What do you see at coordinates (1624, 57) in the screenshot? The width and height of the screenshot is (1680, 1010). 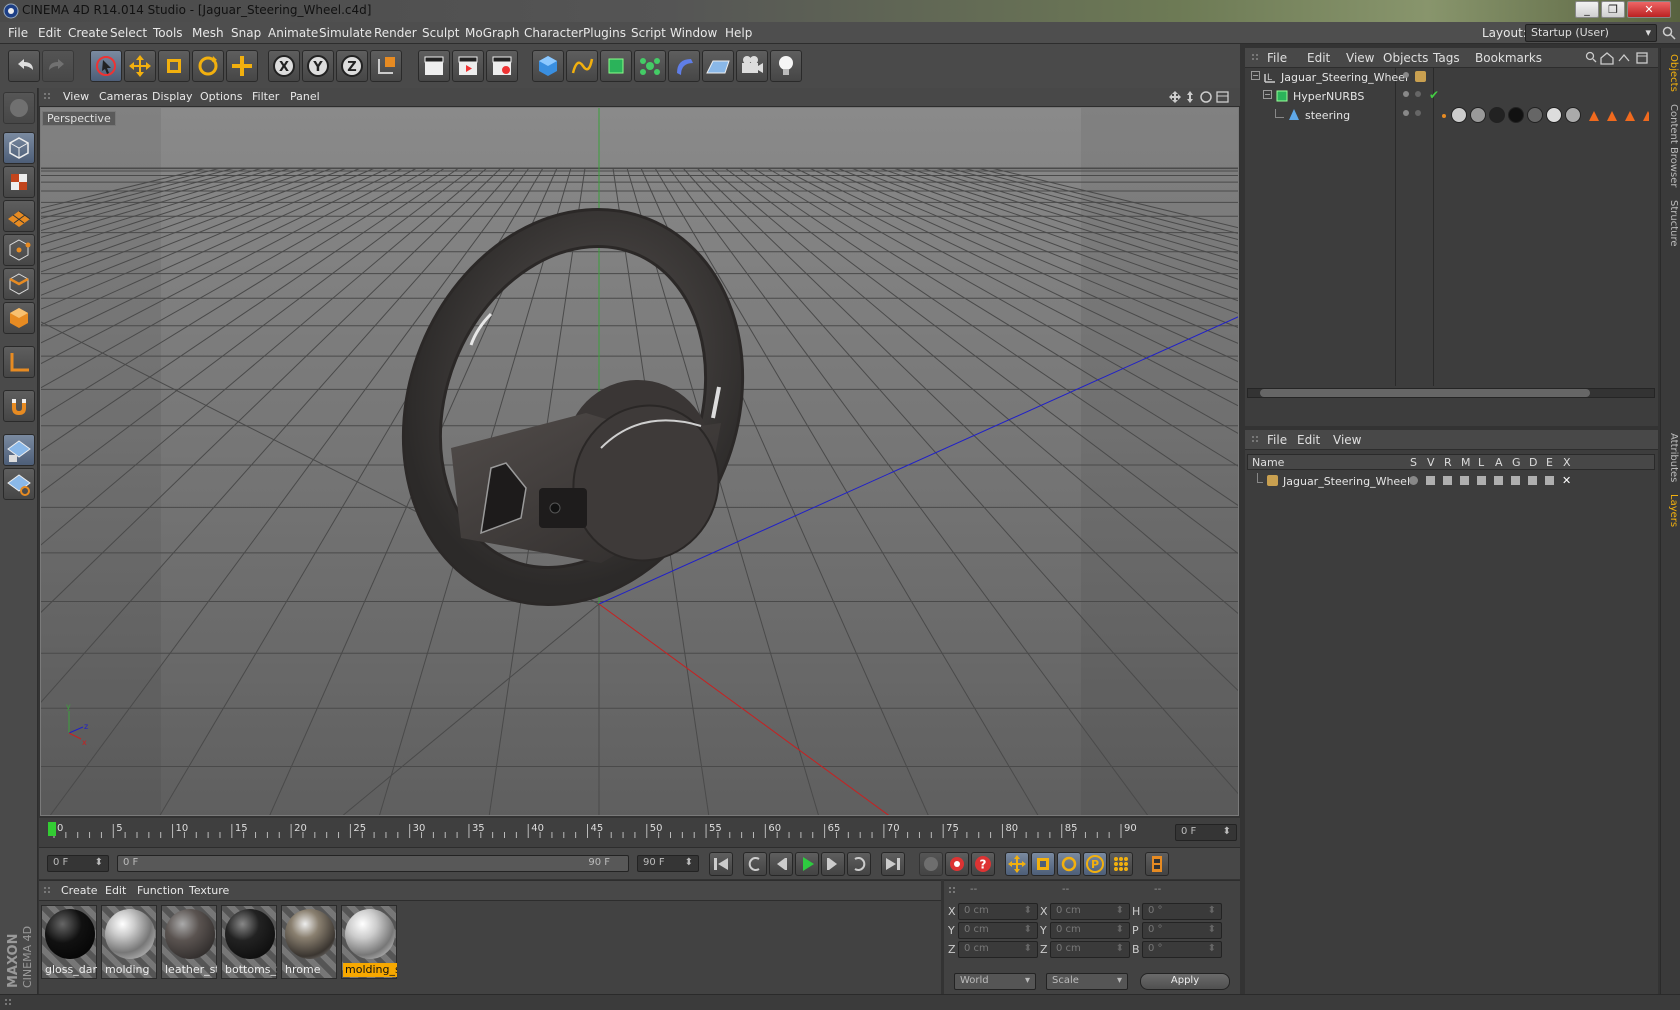 I see `up-arrow-icon` at bounding box center [1624, 57].